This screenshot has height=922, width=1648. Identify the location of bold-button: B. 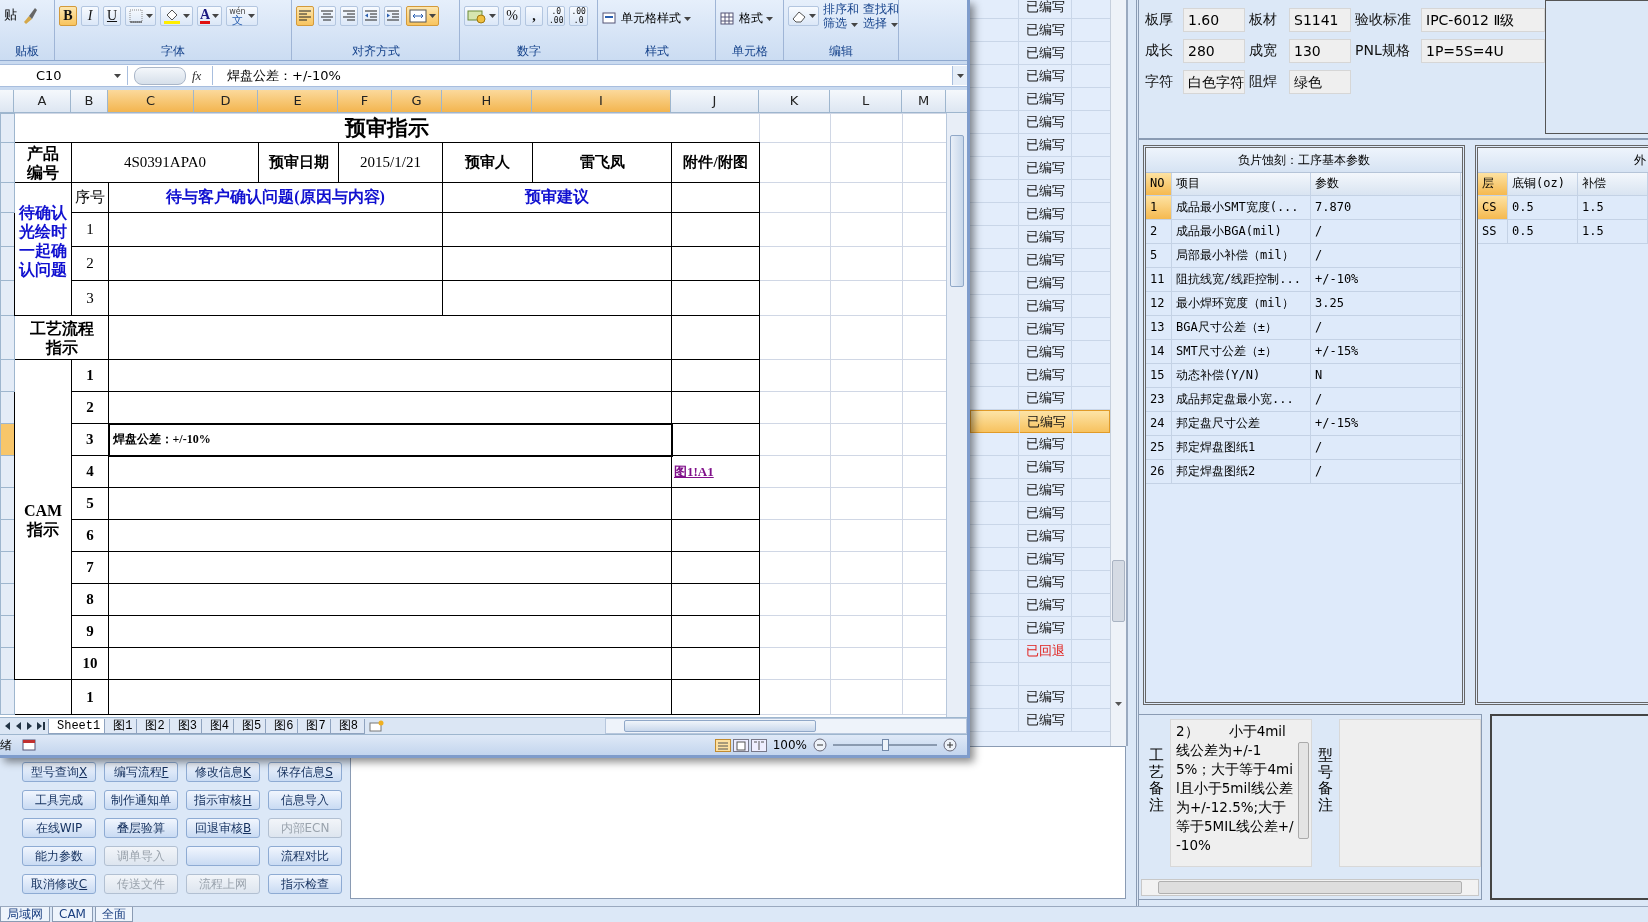
(68, 16).